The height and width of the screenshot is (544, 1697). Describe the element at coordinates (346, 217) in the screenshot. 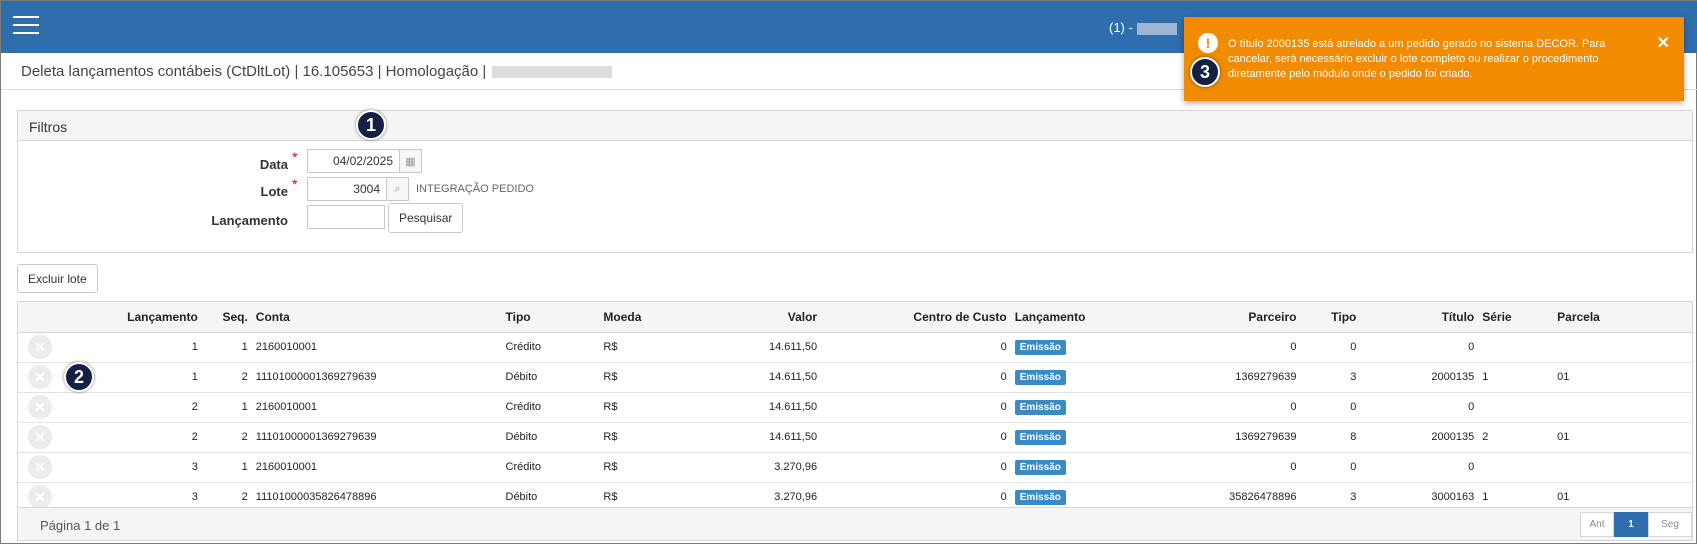

I see `lancamento-input` at that location.